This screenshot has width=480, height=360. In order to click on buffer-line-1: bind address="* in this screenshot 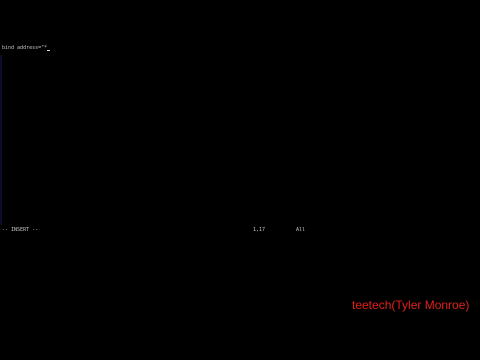, I will do `click(26, 48)`.